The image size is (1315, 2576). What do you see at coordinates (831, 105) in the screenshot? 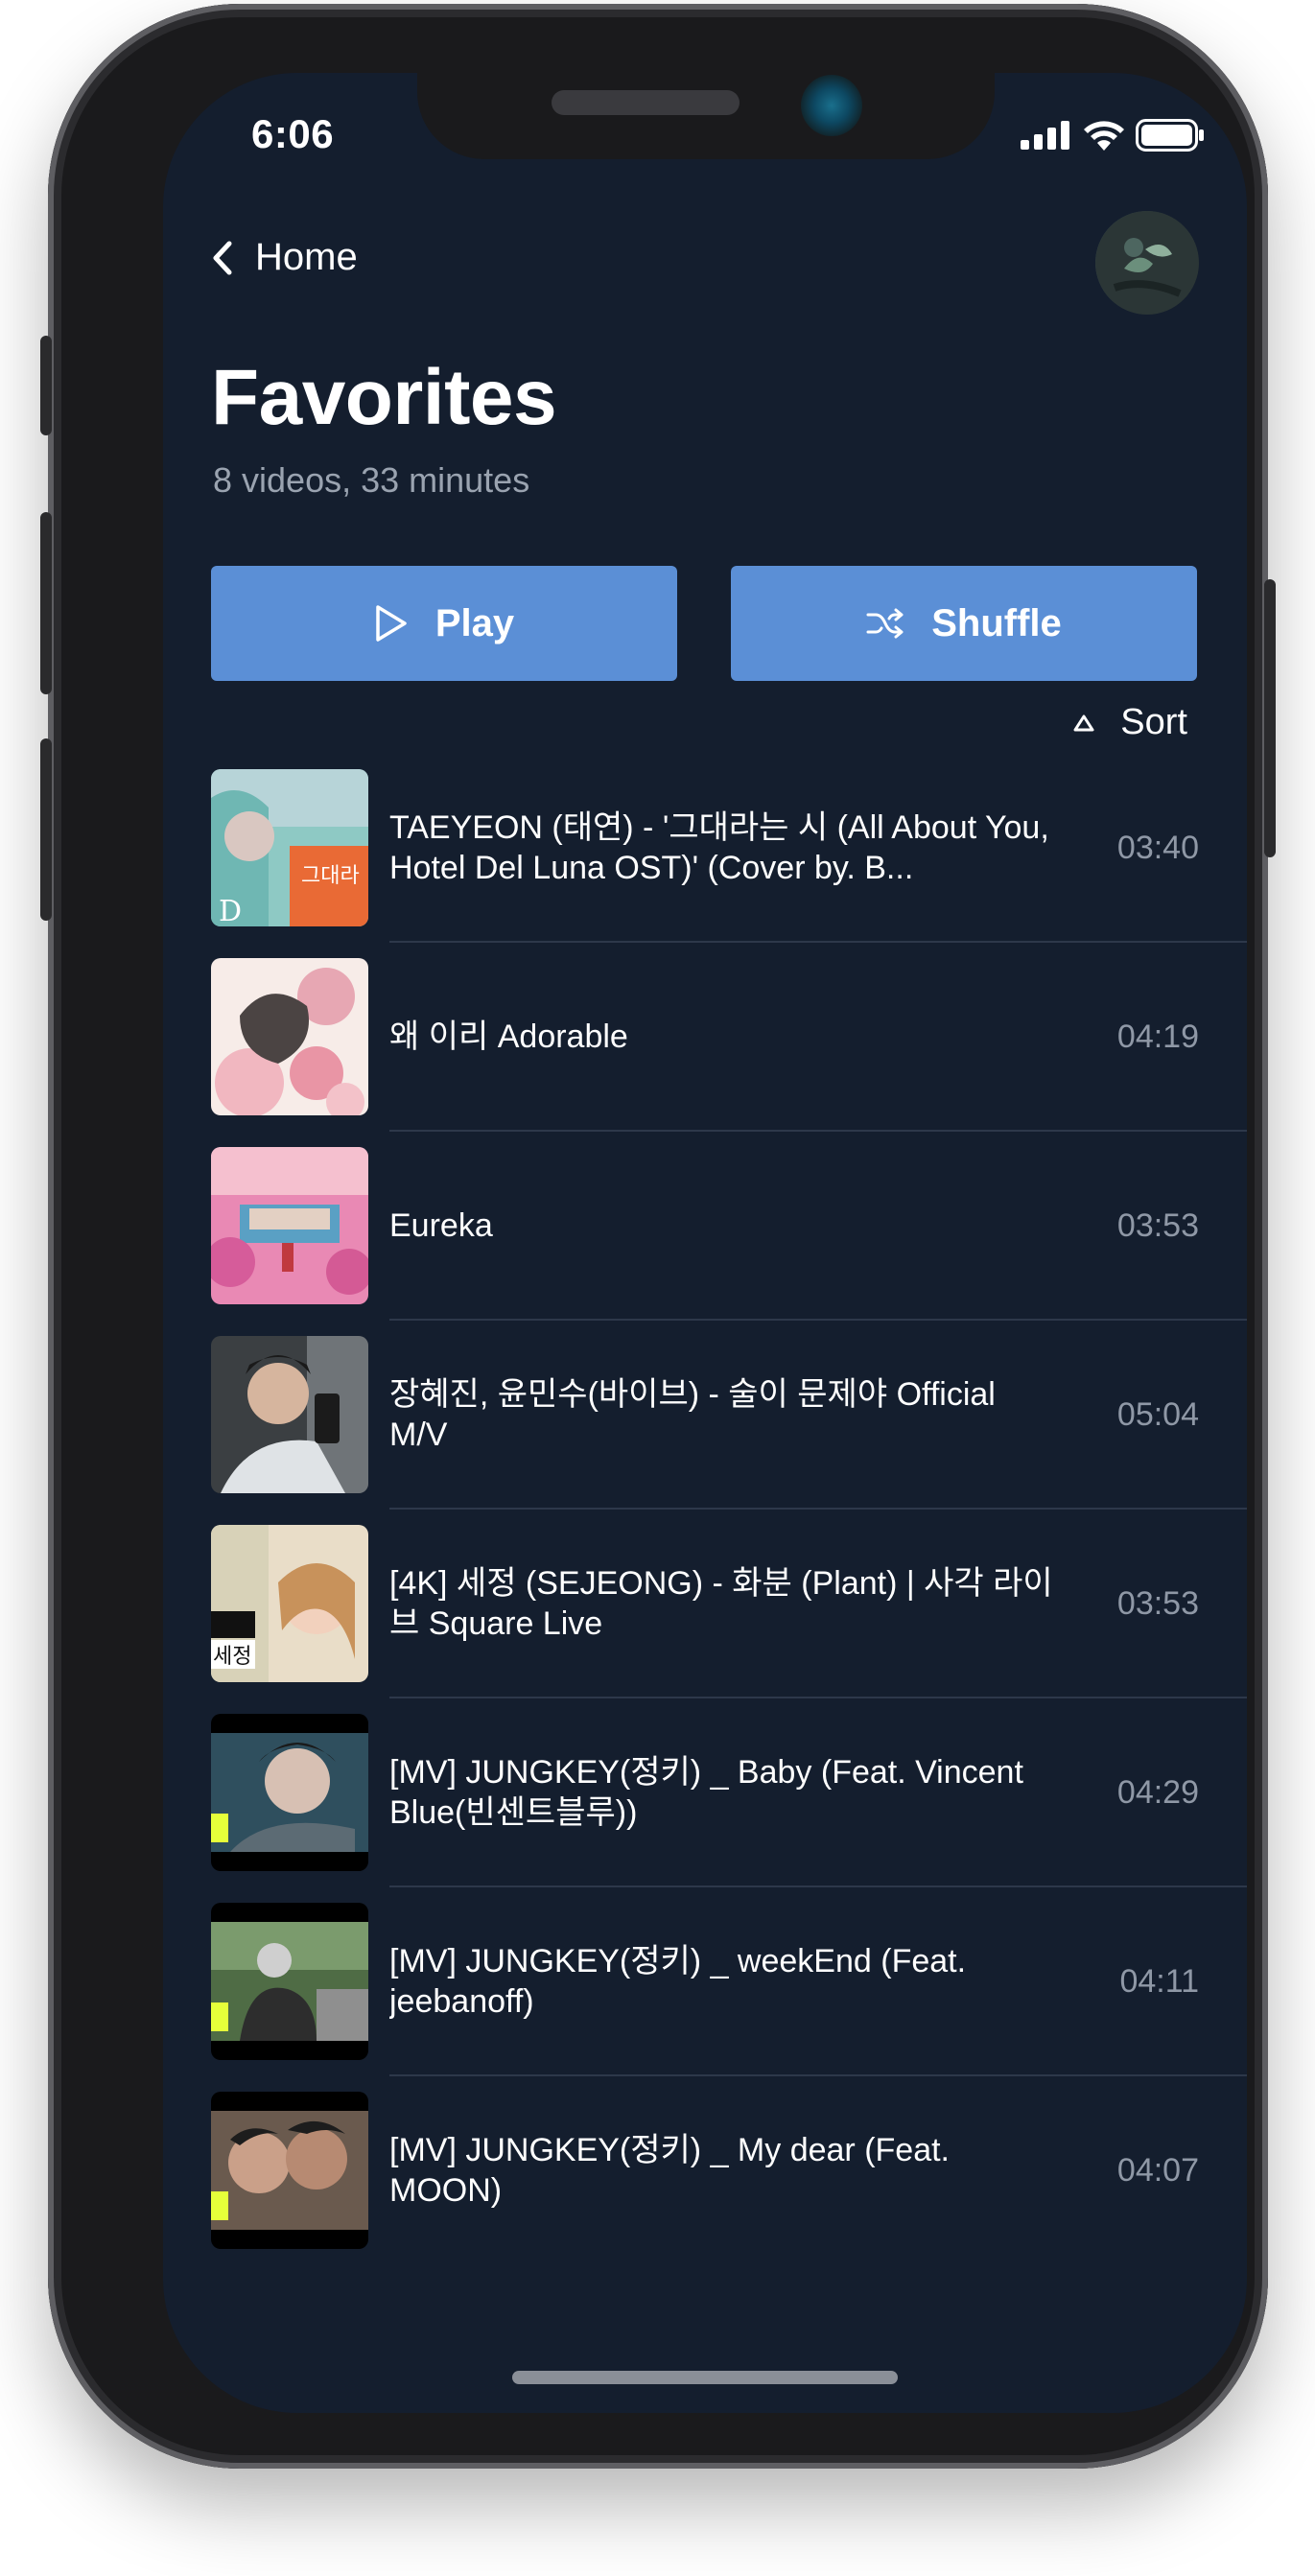
I see `front-camera` at bounding box center [831, 105].